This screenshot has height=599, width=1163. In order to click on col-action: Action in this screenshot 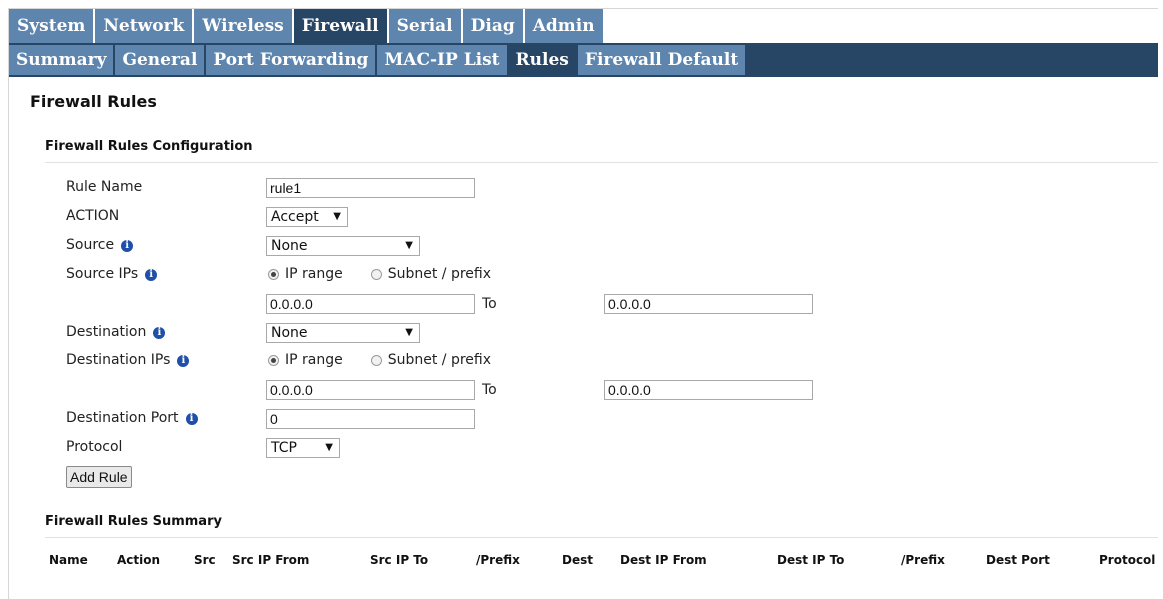, I will do `click(139, 560)`.